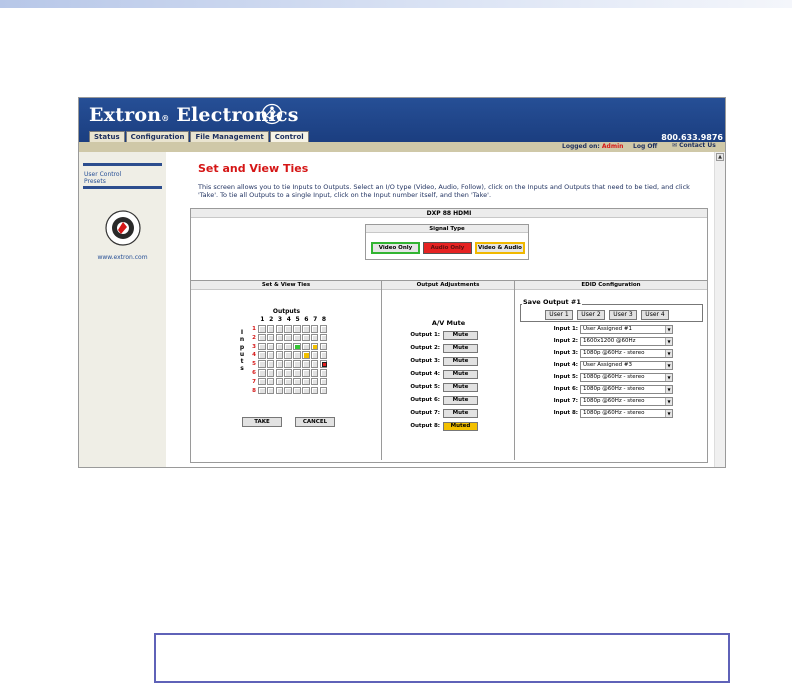 The image size is (792, 684). What do you see at coordinates (655, 315) in the screenshot?
I see `user-4-button: User 4` at bounding box center [655, 315].